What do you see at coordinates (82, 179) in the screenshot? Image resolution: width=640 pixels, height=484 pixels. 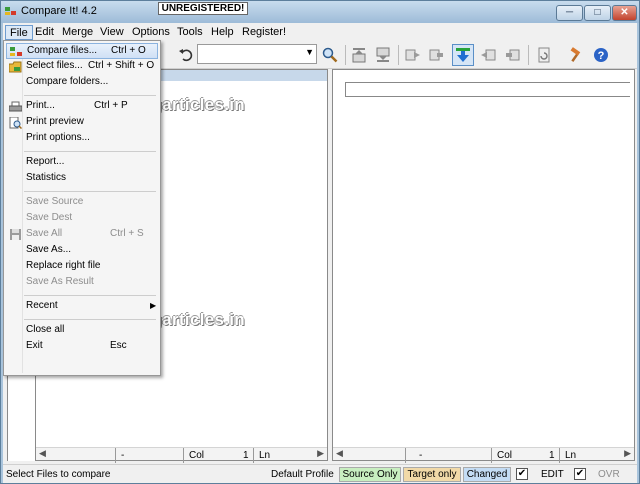 I see `menu-item-statistics: Statistics` at bounding box center [82, 179].